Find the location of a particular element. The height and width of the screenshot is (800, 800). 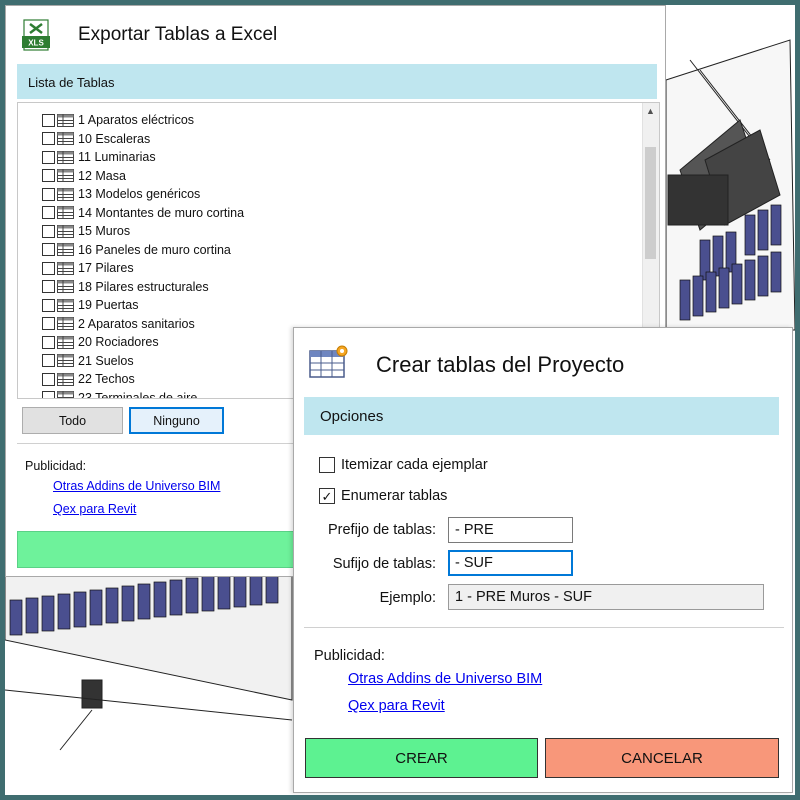

table-list-item: 1 Aparatos eléctricos is located at coordinates (118, 120).